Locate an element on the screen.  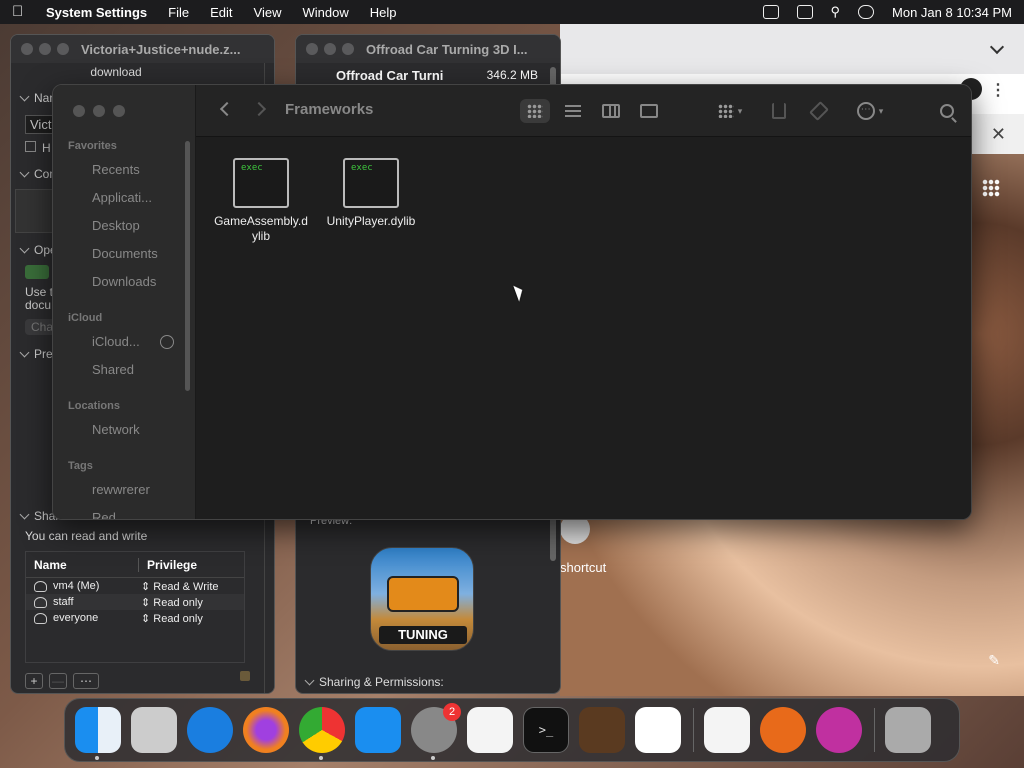
menu-window: Window is located at coordinates (325, 12).